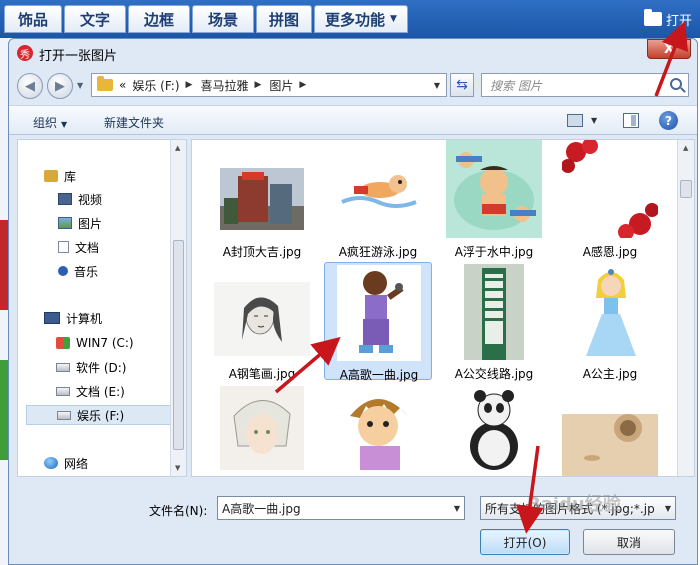 The image size is (700, 565). I want to click on background-red-strip, so click(4, 265).